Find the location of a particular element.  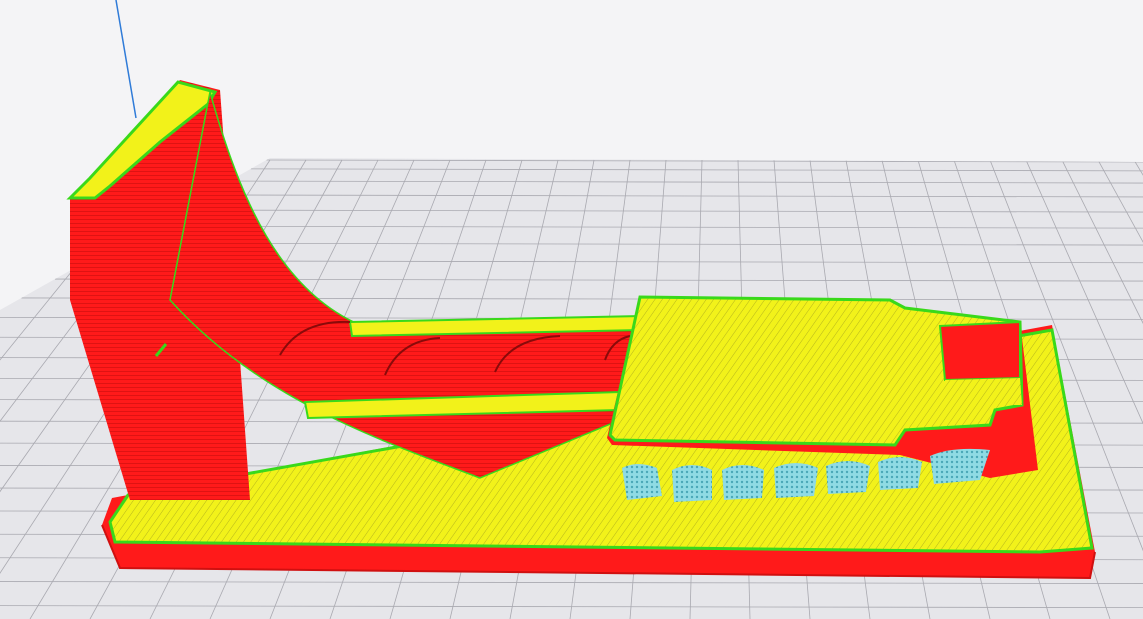

y-axis-line is located at coordinates (126, 59).